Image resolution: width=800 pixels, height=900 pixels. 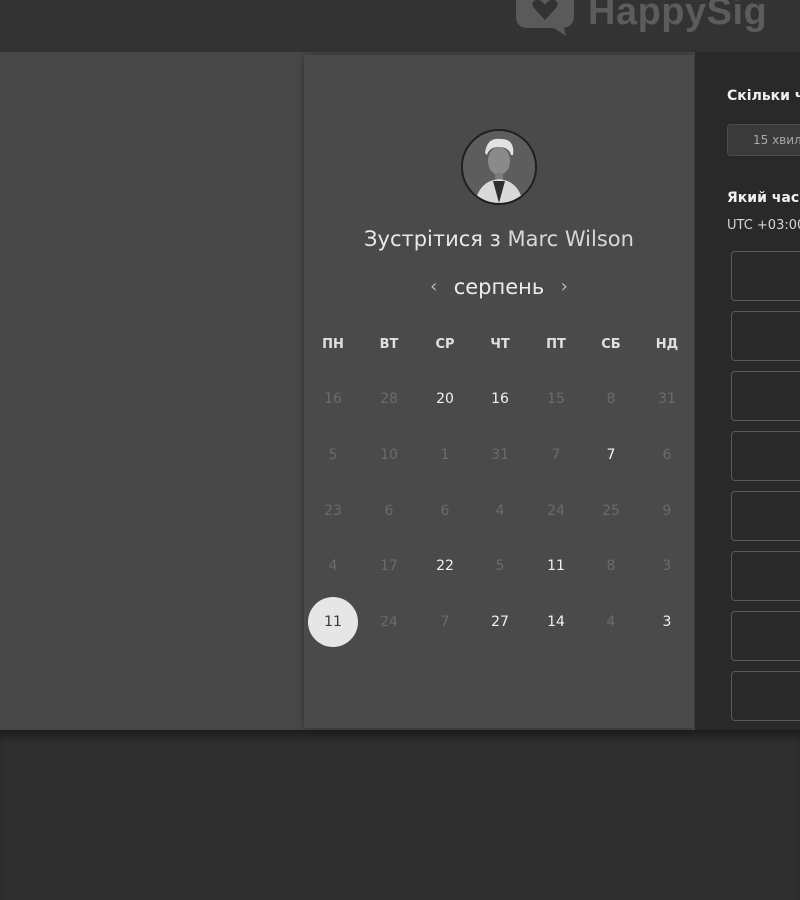 I want to click on calendar-day: 25, so click(x=611, y=511).